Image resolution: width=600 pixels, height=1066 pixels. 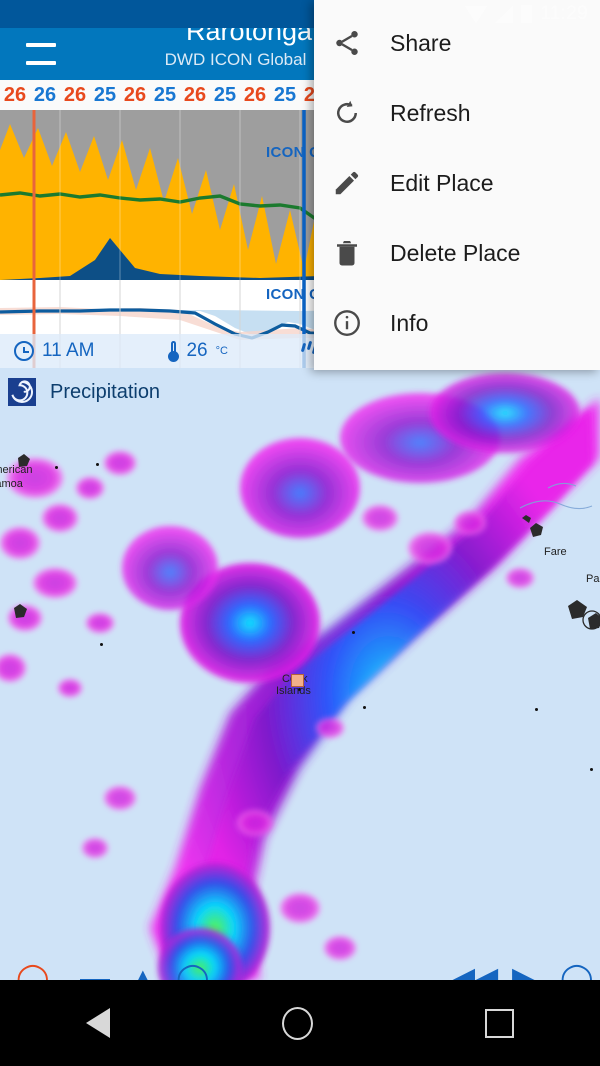 I want to click on menu-item-info: Info, so click(x=457, y=323).